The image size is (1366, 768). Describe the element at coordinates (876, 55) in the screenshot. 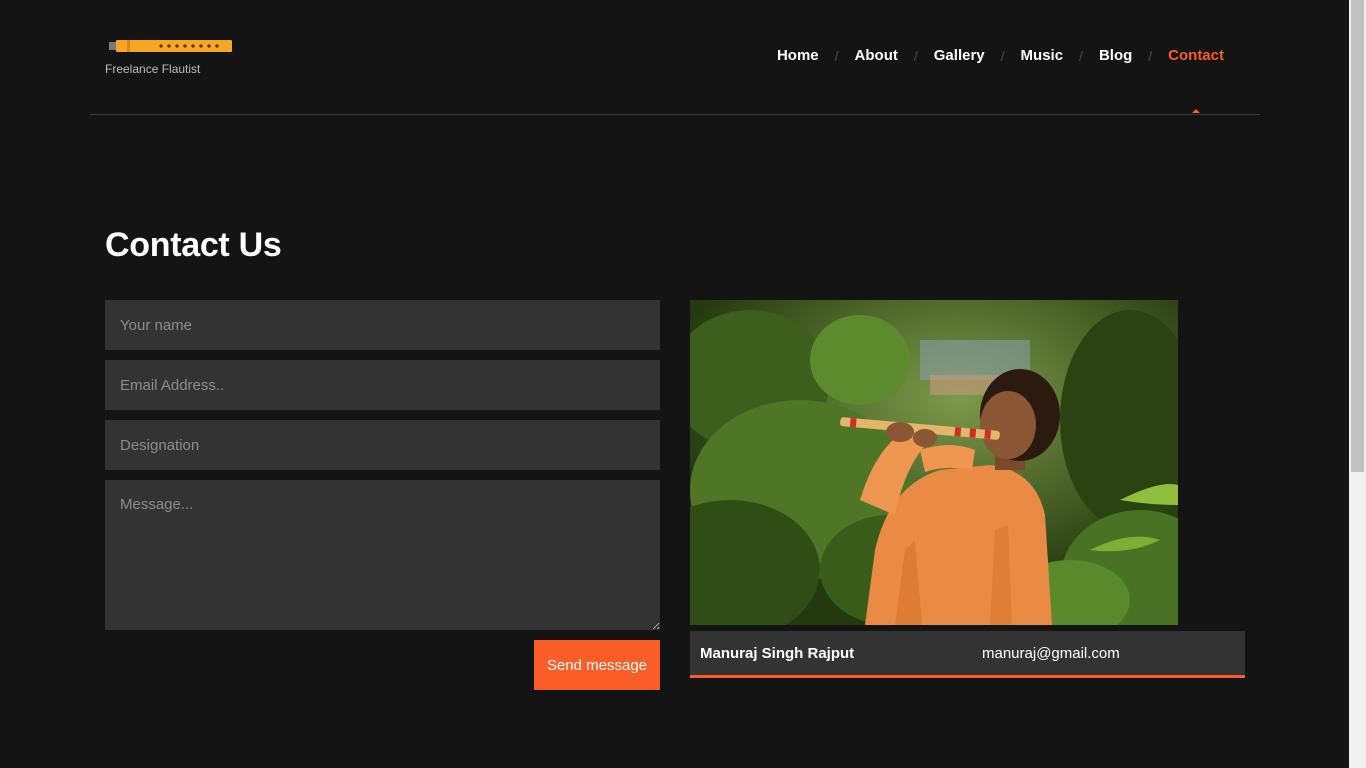

I see `nav-about: About` at that location.